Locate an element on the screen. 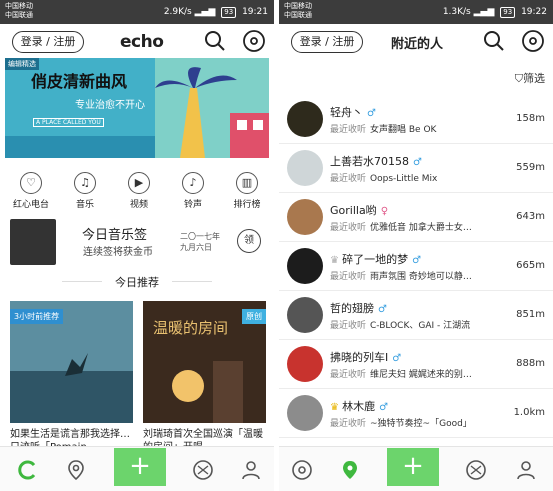 Image resolution: width=553 pixels, height=491 pixels. distance: 888m is located at coordinates (530, 363).